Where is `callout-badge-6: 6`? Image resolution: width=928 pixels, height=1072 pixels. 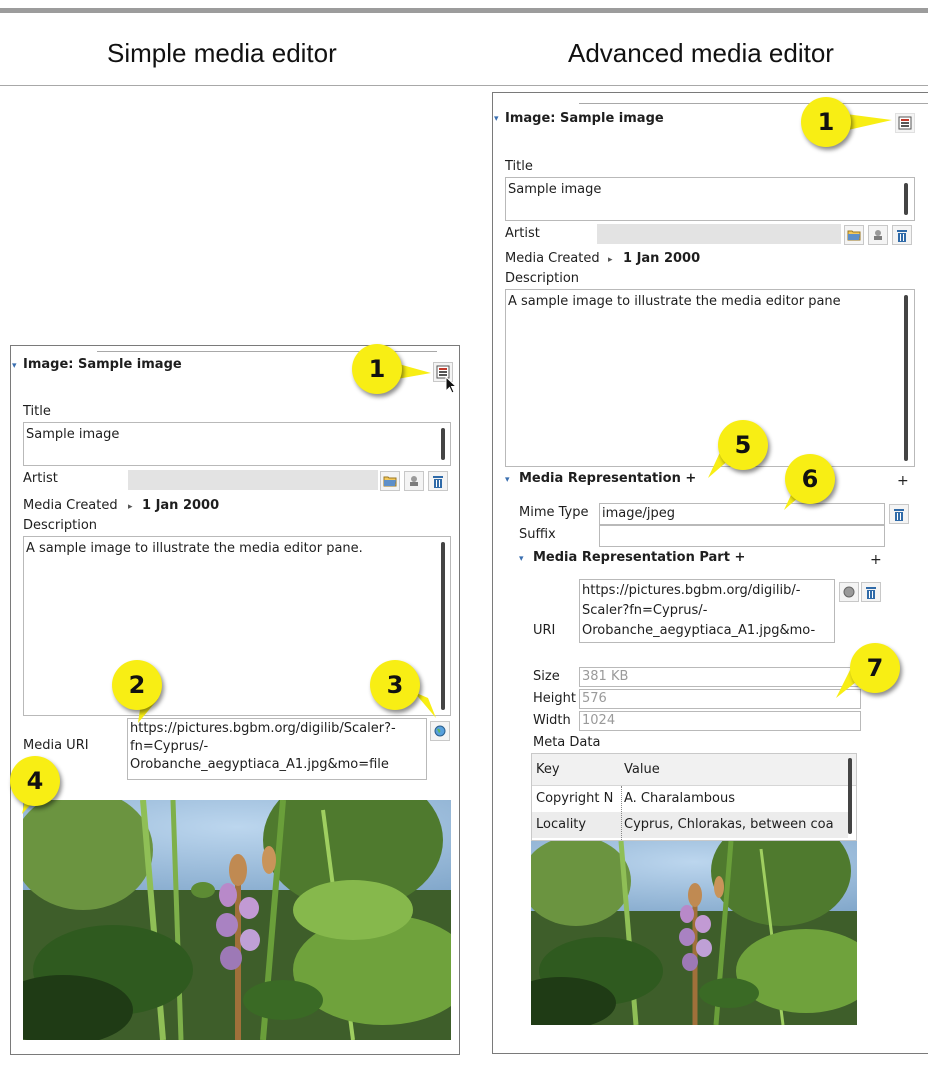
callout-badge-6: 6 is located at coordinates (810, 479).